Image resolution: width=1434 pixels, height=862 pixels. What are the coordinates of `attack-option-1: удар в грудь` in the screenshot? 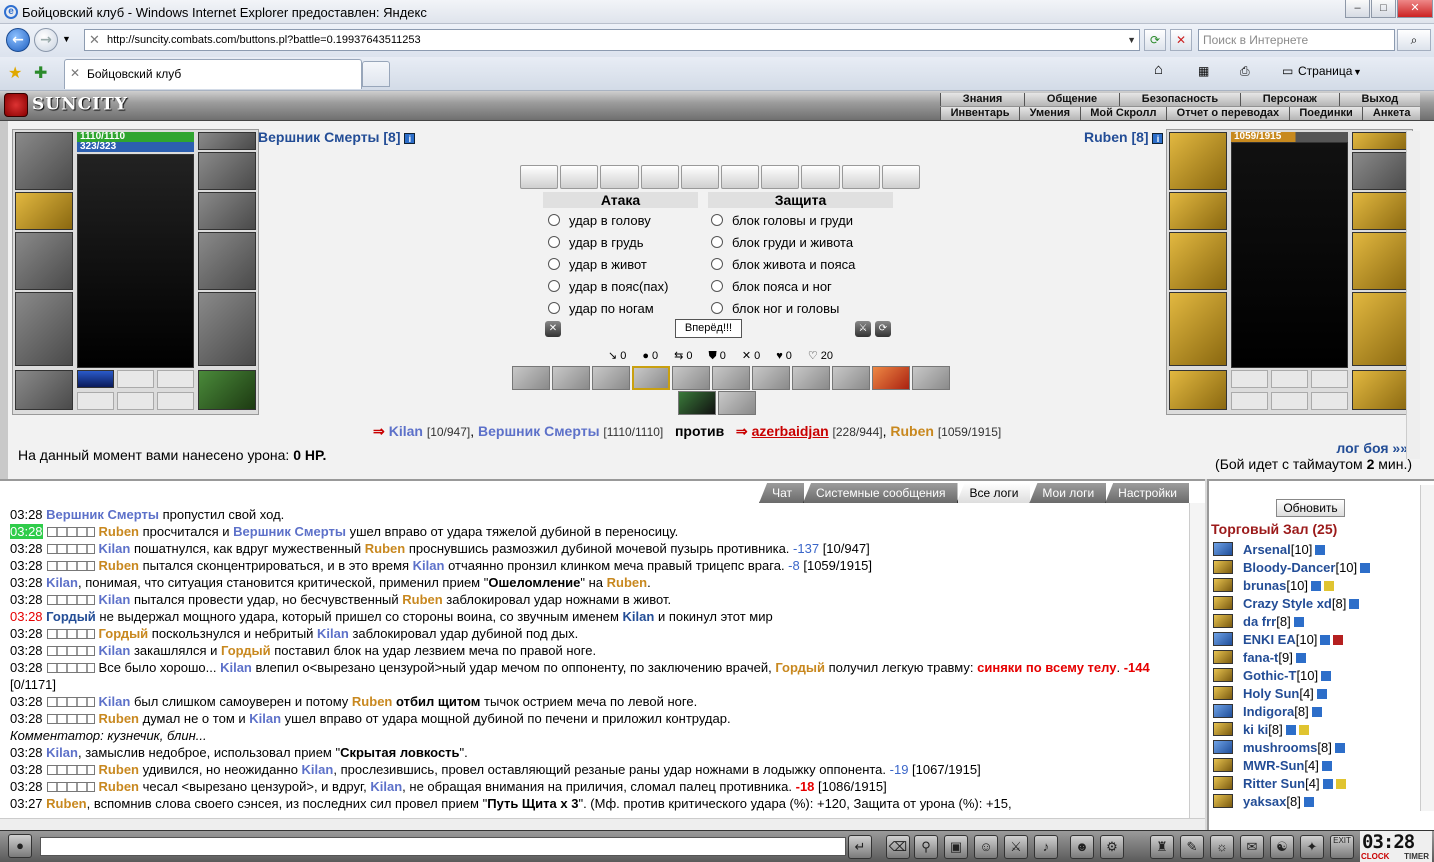 It's located at (596, 243).